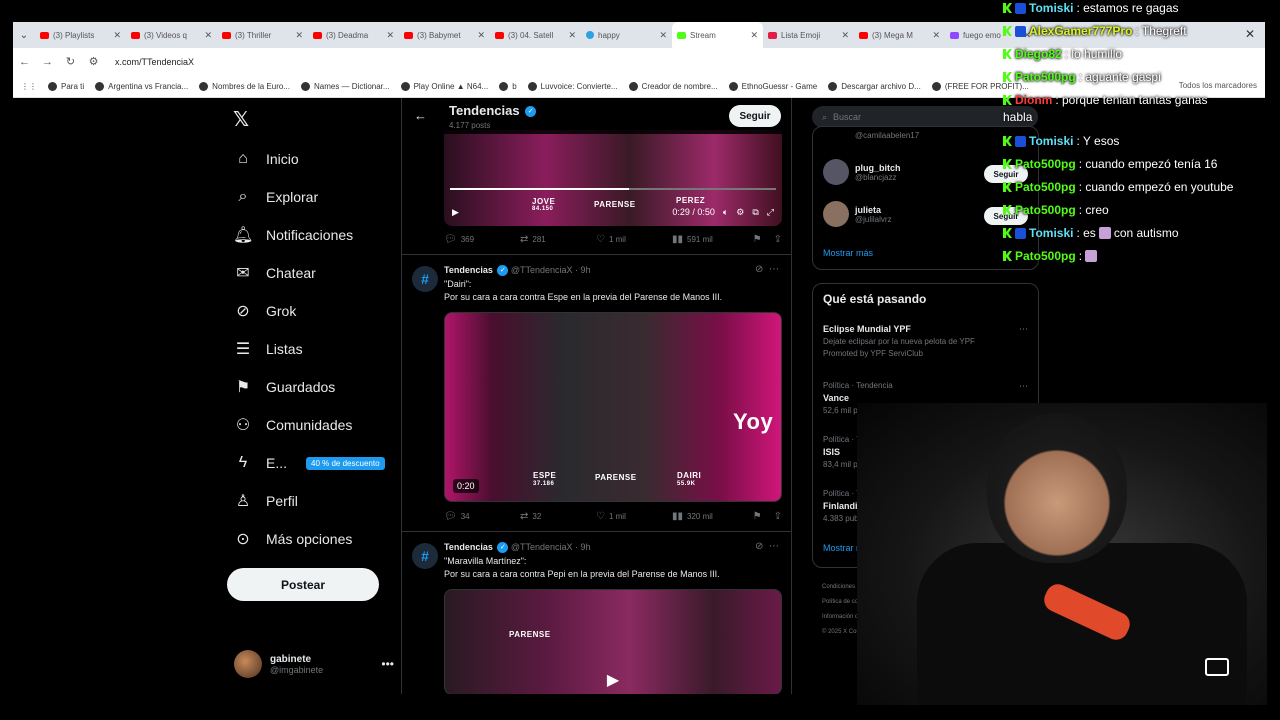 The height and width of the screenshot is (720, 1280). What do you see at coordinates (262, 35) in the screenshot?
I see `browser-tab: (3) Thriller ✕` at bounding box center [262, 35].